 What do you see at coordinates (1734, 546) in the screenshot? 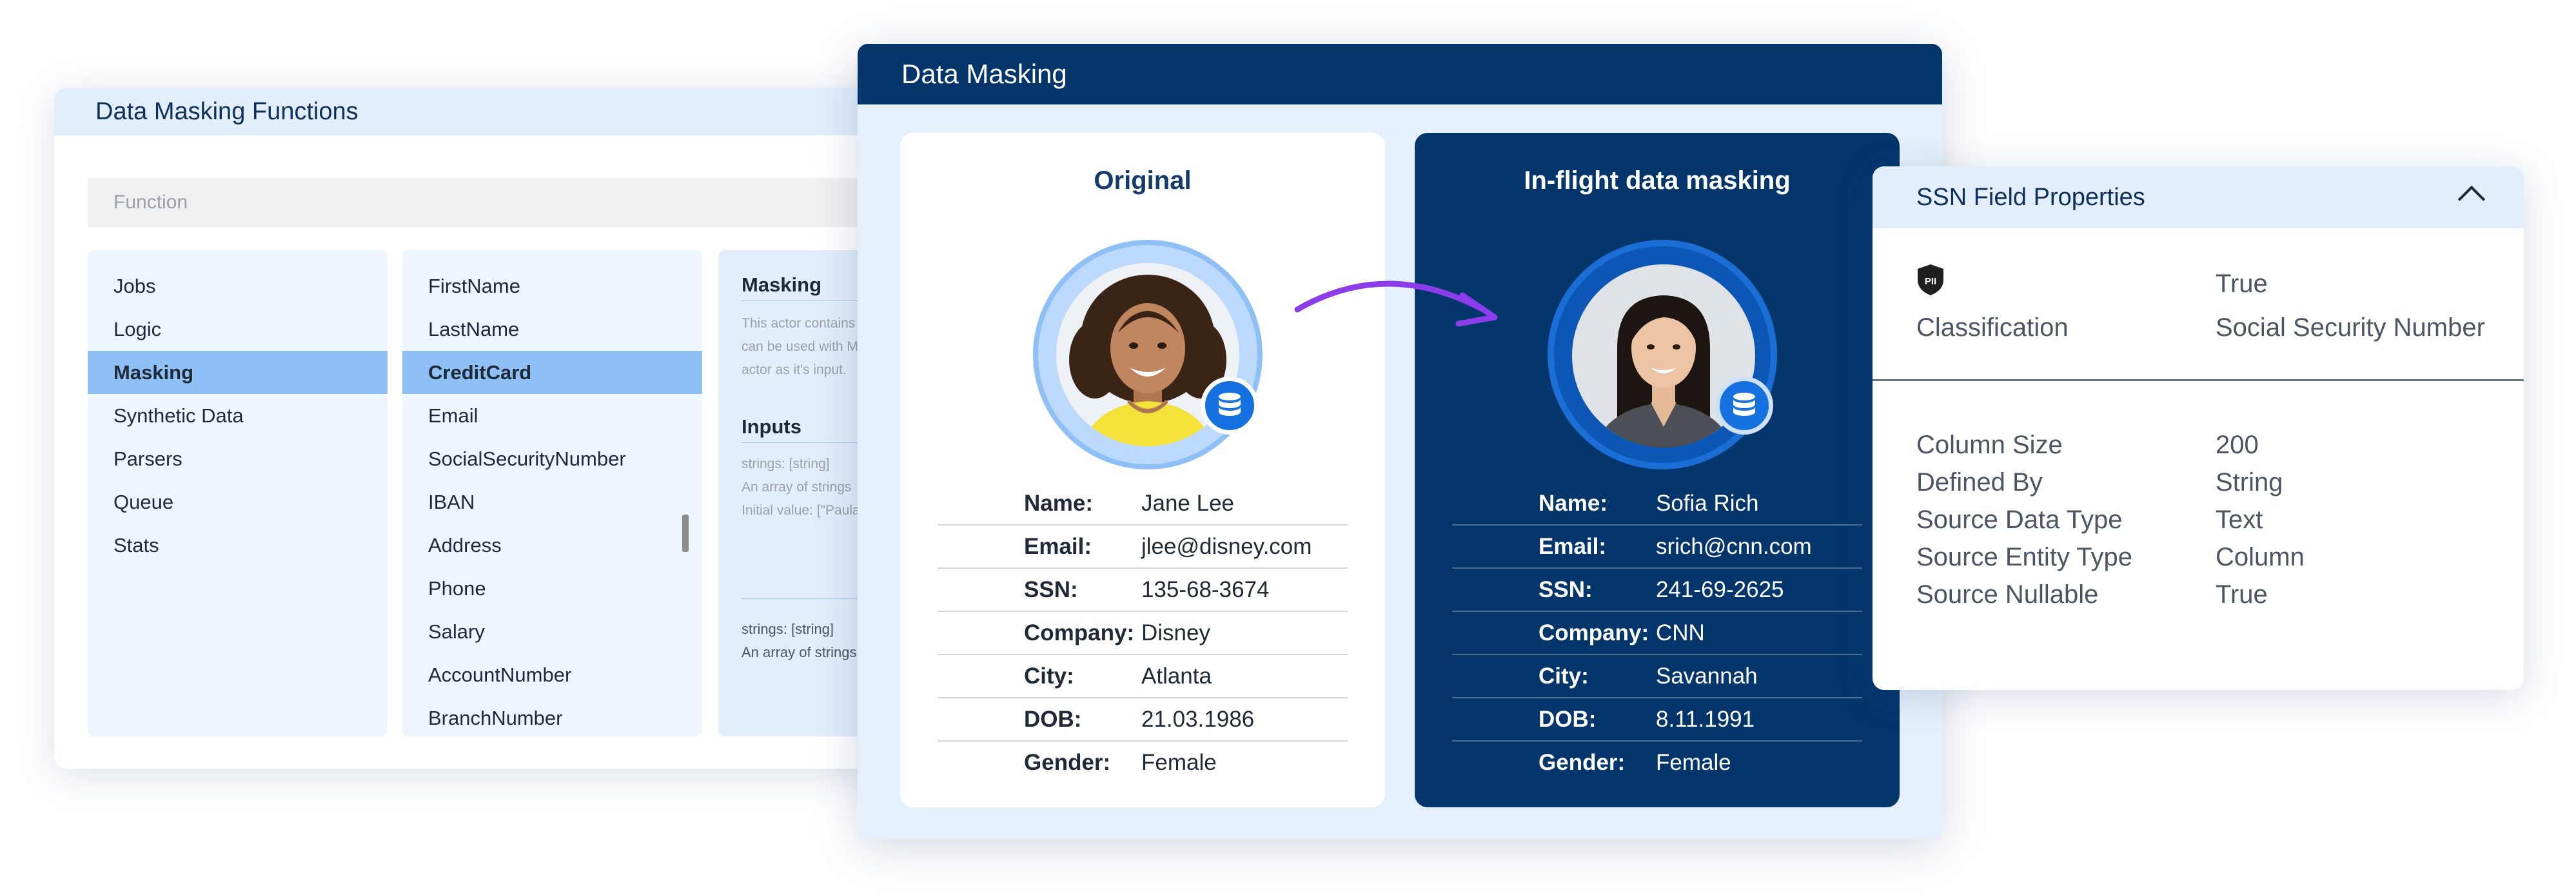
I see `field-value: srich@cnn.com` at bounding box center [1734, 546].